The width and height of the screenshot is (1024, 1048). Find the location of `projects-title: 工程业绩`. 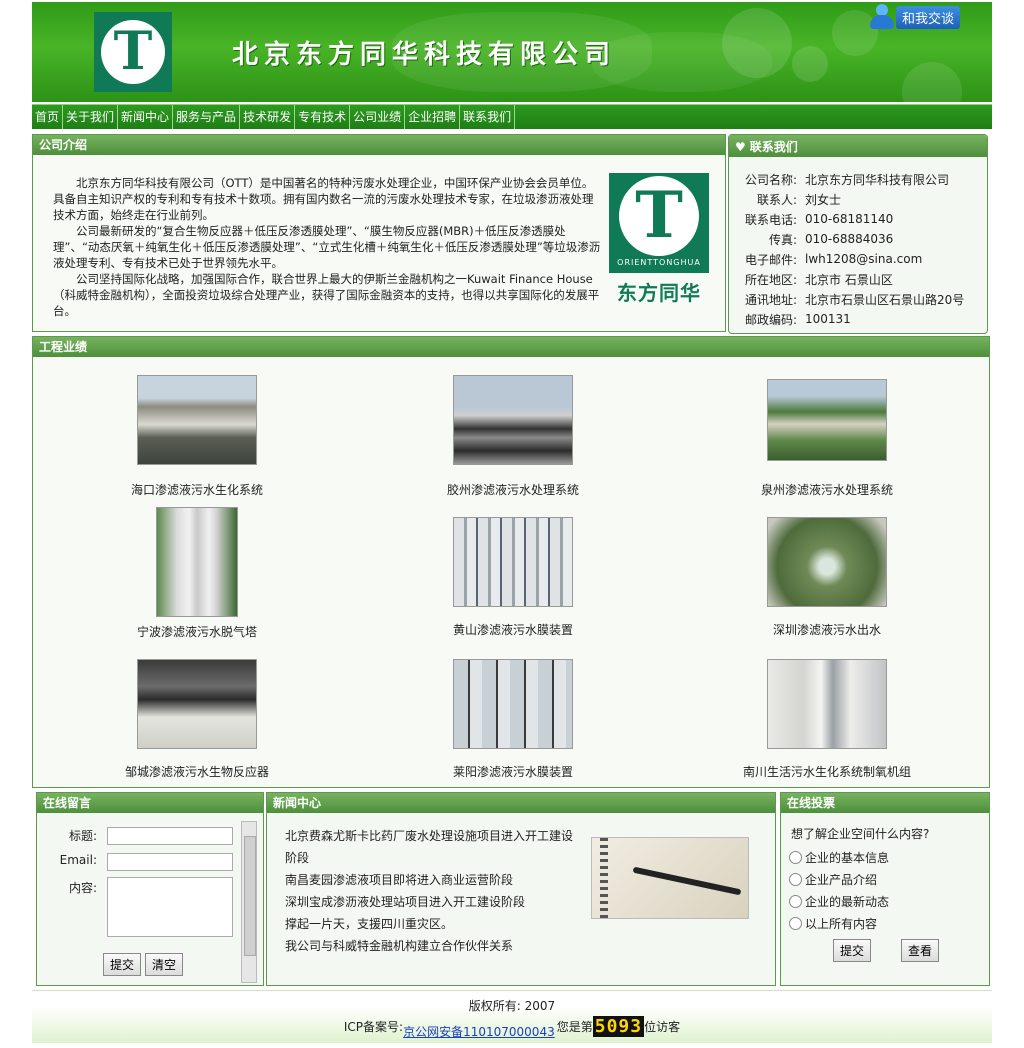

projects-title: 工程业绩 is located at coordinates (511, 347).